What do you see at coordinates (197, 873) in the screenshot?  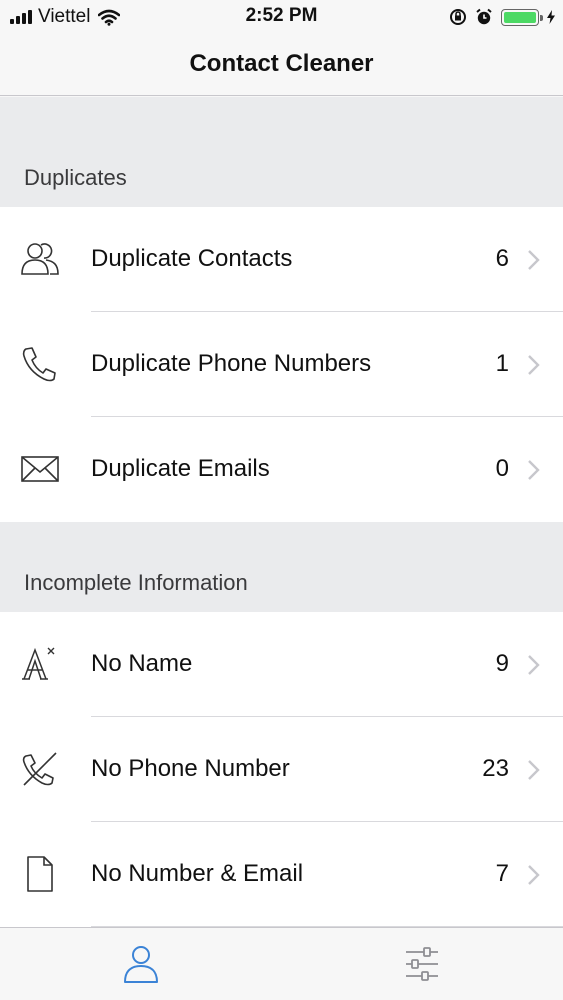 I see `row-label: No Number & Email` at bounding box center [197, 873].